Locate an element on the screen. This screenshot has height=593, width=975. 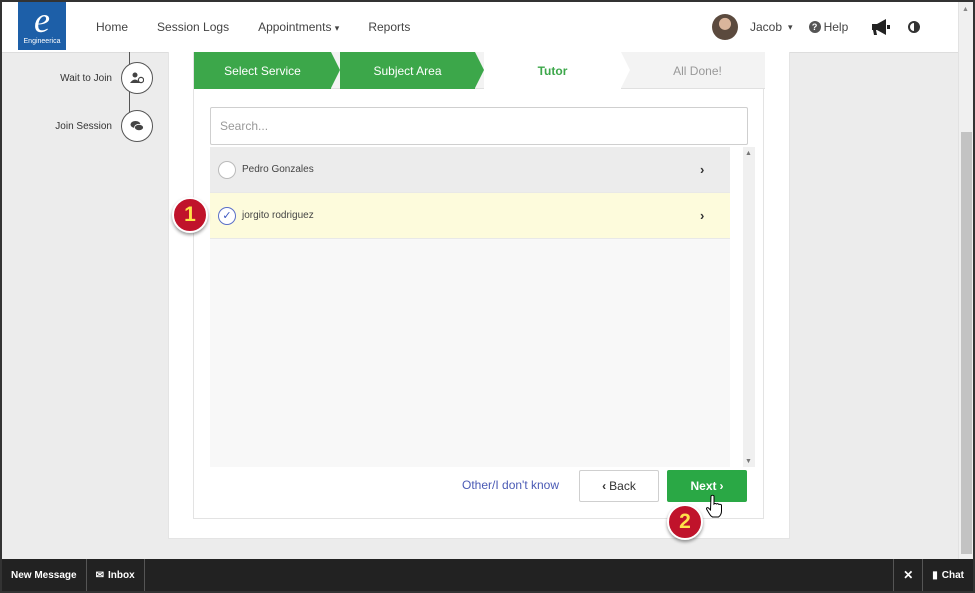
contrast-toggle-icon is located at coordinates (914, 27).